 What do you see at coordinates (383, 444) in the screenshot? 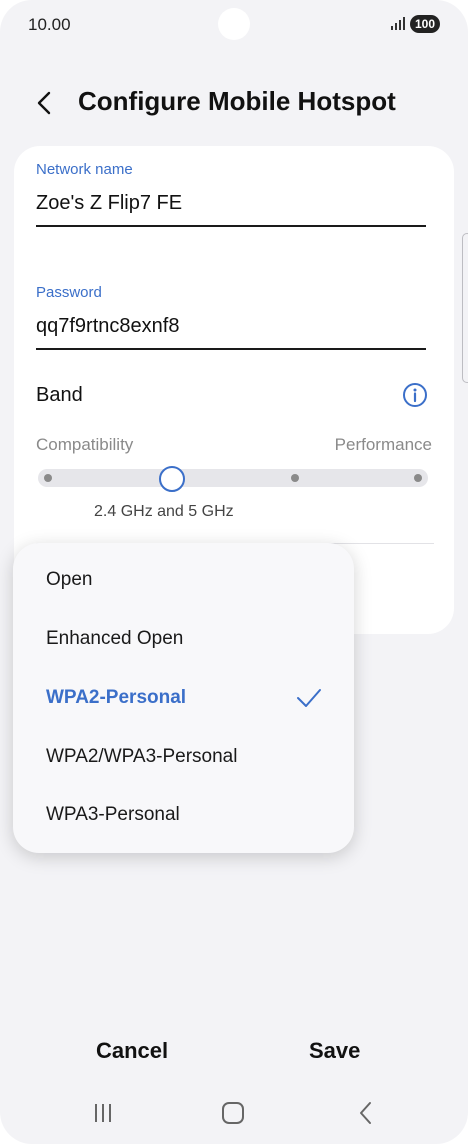
I see `band-max-label: Performance` at bounding box center [383, 444].